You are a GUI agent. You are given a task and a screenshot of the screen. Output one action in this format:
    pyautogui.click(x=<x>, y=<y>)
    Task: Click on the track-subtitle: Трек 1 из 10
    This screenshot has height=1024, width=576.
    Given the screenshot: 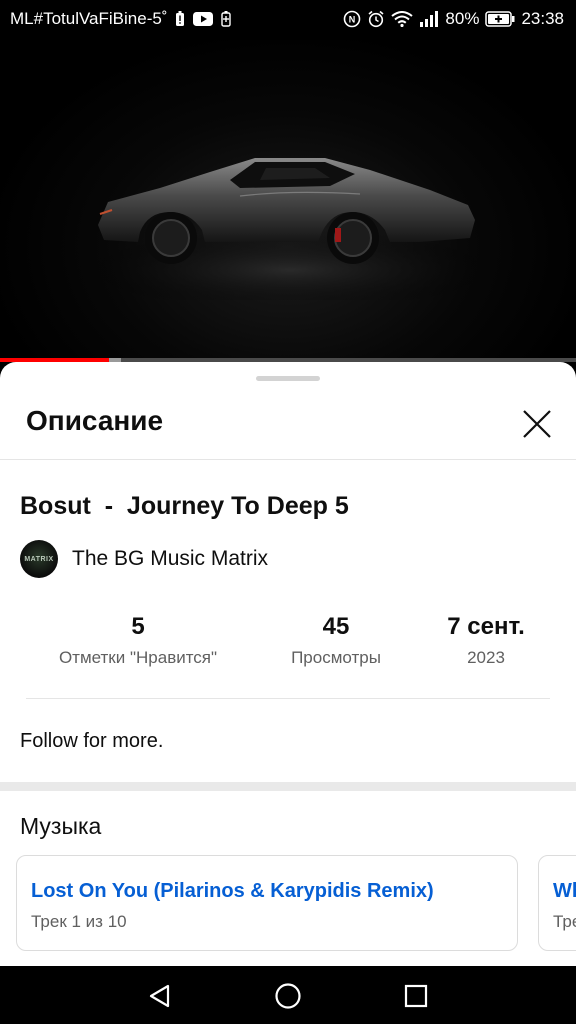 What is the action you would take?
    pyautogui.click(x=79, y=921)
    